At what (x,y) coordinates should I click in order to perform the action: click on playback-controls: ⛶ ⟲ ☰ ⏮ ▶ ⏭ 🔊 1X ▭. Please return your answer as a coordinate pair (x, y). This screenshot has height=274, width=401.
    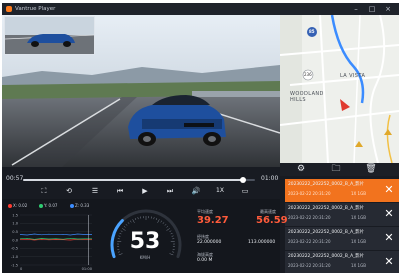
    Looking at the image, I should click on (141, 191).